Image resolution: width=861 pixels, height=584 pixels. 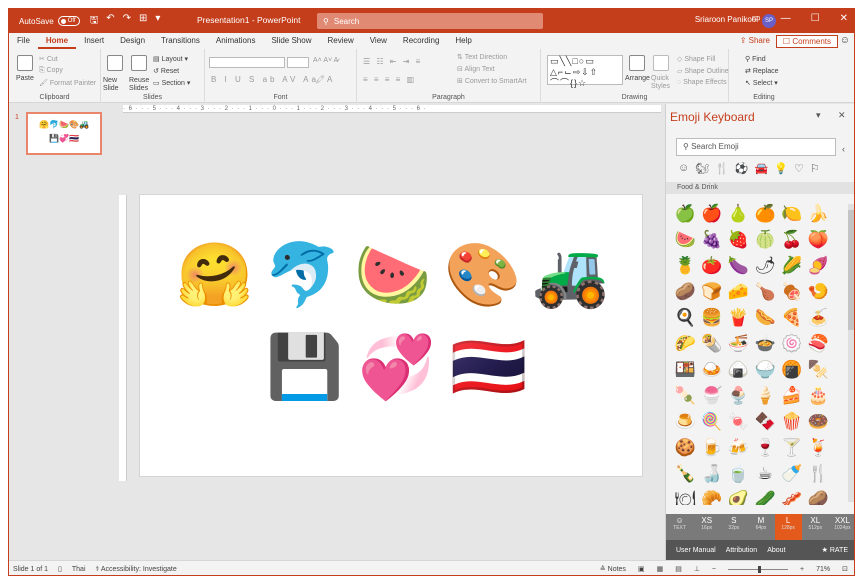 I want to click on align-text-button: ⊟ Align Text, so click(x=476, y=69).